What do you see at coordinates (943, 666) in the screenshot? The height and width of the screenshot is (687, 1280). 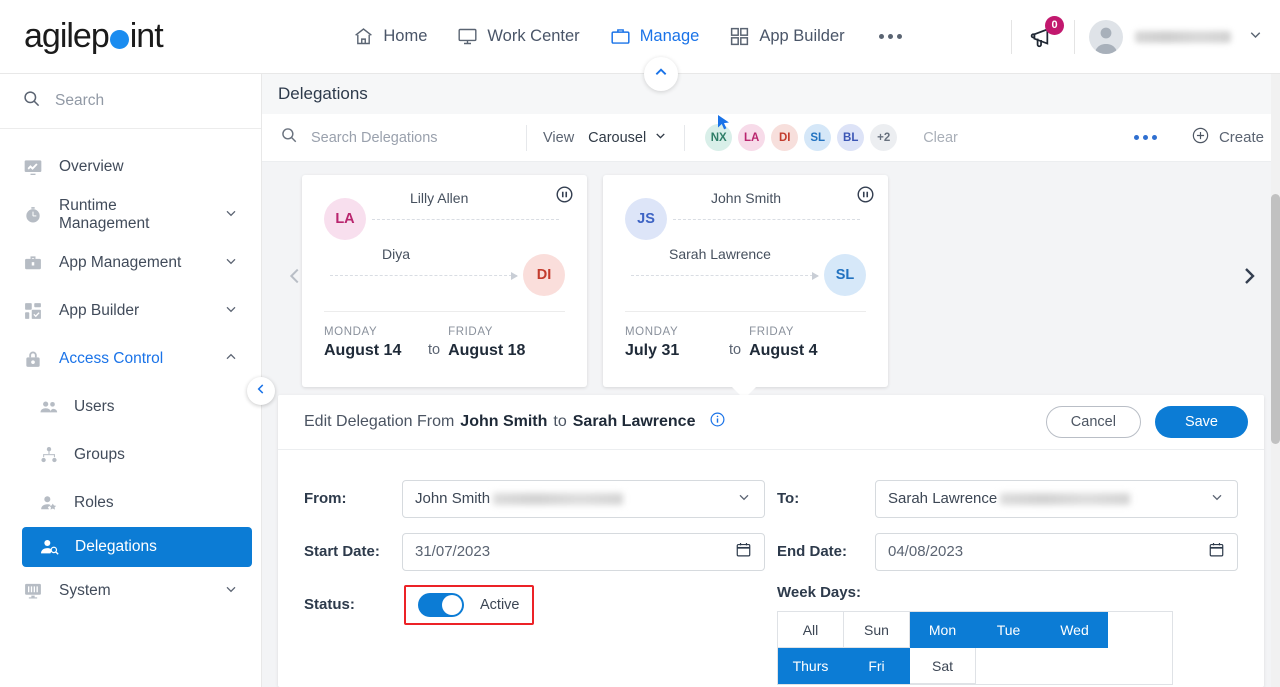 I see `weekday-sat: Sat` at bounding box center [943, 666].